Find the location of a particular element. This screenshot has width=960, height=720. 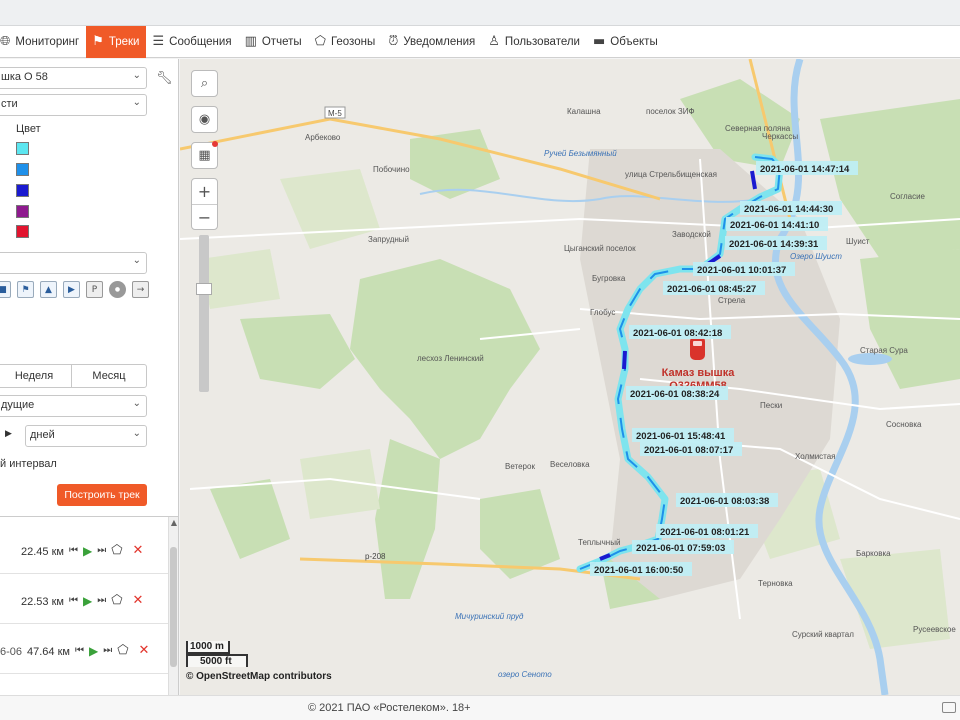

period-month: Месяц is located at coordinates (108, 376).